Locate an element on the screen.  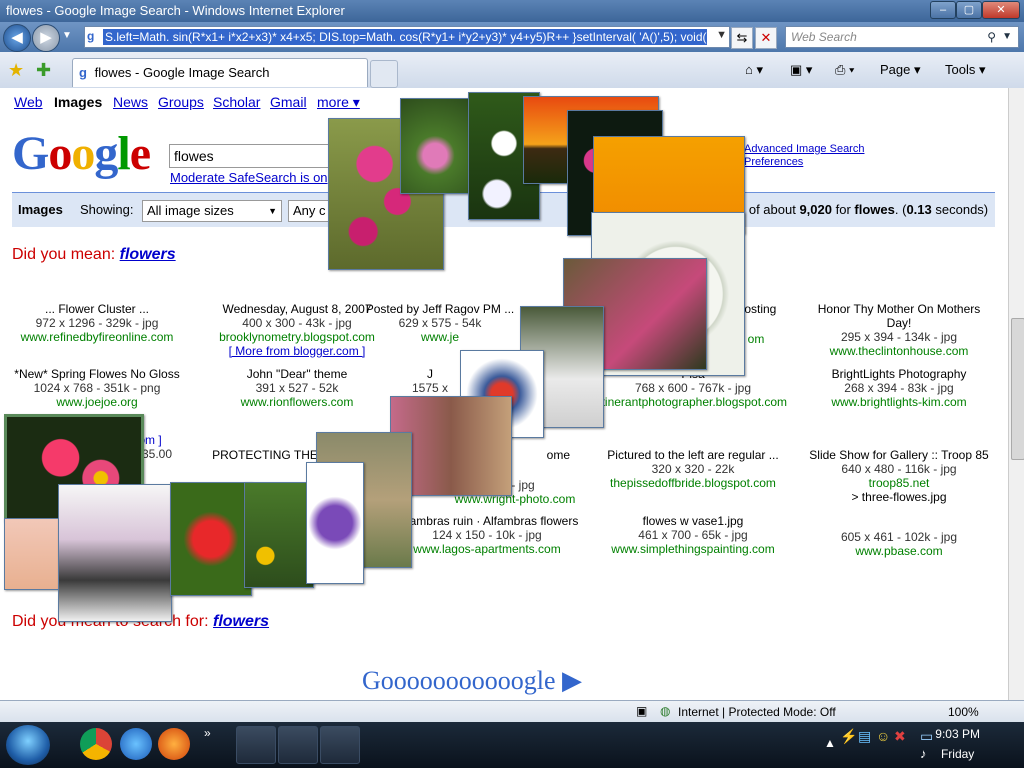
history-dropdown-icon: ▼ is located at coordinates (67, 35).